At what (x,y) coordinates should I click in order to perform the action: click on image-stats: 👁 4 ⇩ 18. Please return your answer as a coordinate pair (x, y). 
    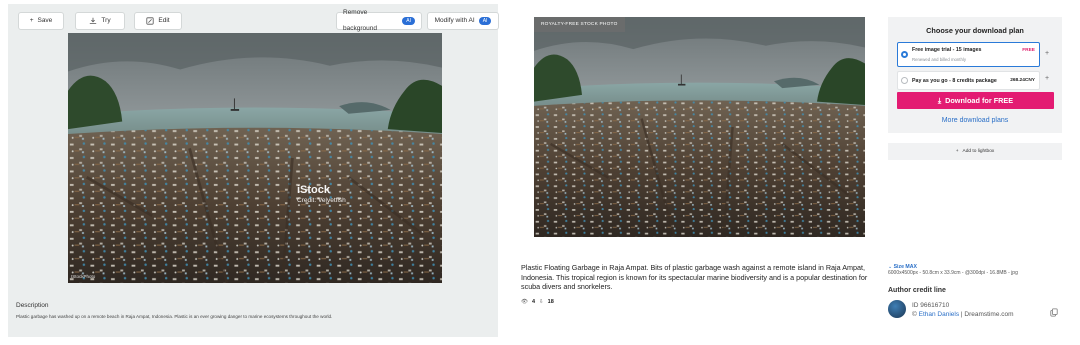
    Looking at the image, I should click on (537, 302).